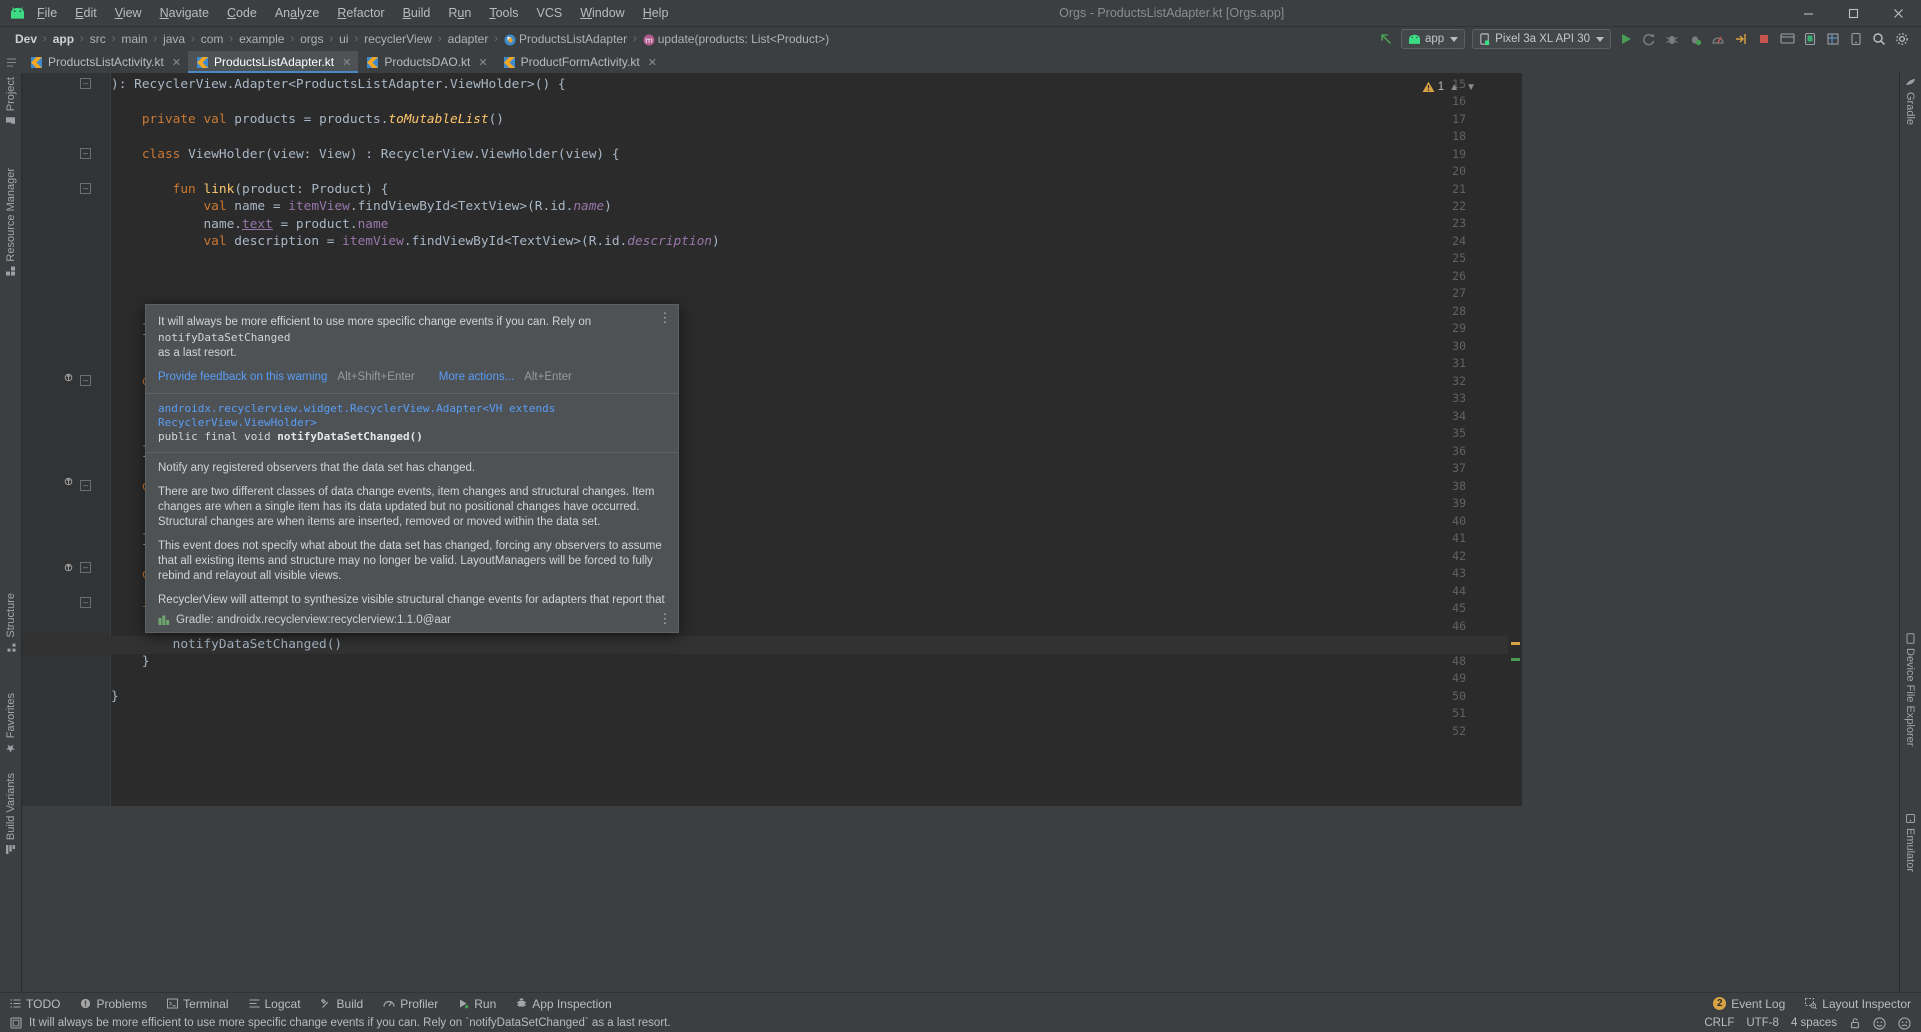  I want to click on rerun-icon, so click(1649, 39).